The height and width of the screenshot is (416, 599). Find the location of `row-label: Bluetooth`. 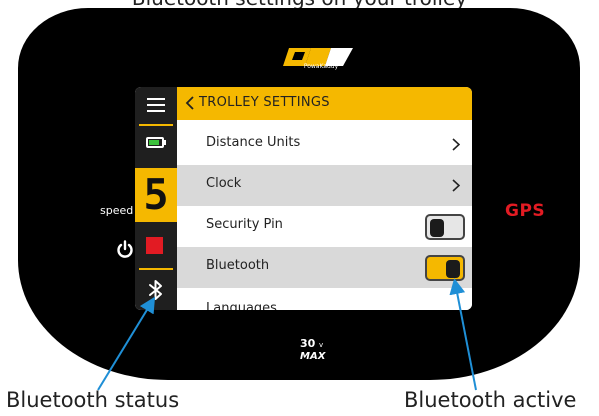

row-label: Bluetooth is located at coordinates (238, 265).